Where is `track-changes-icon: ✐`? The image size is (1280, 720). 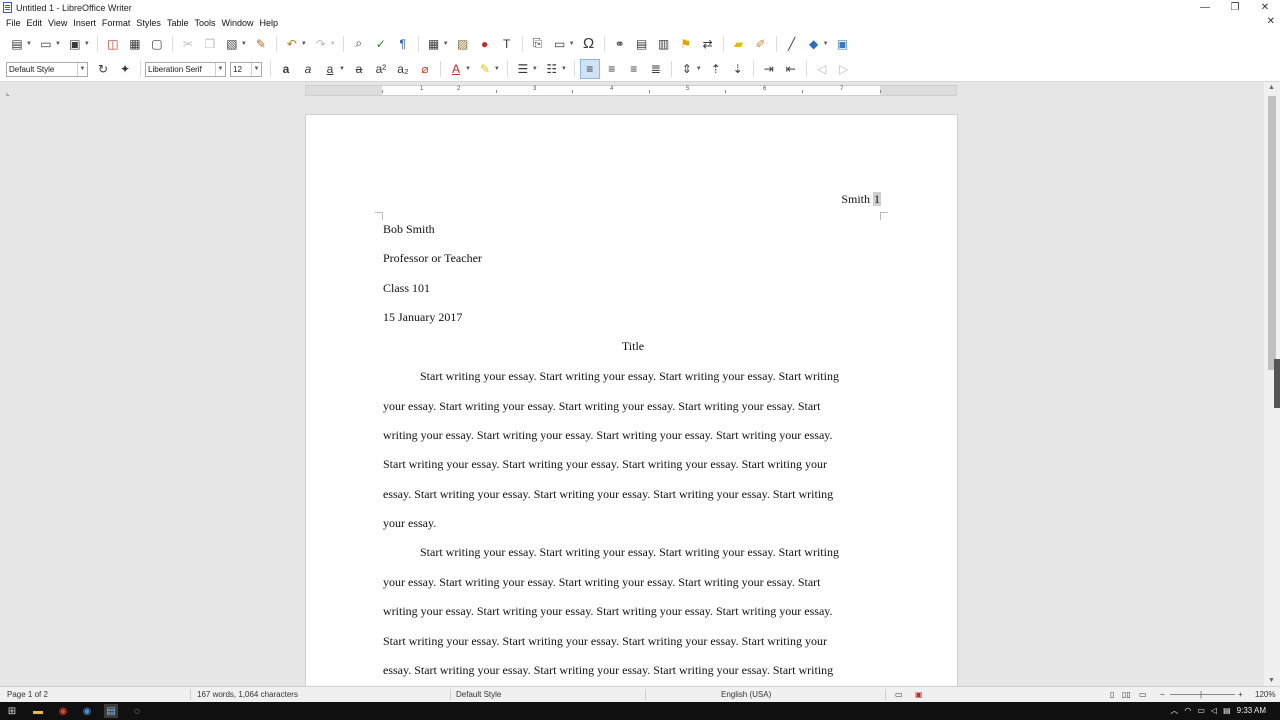
track-changes-icon: ✐ is located at coordinates (761, 44).